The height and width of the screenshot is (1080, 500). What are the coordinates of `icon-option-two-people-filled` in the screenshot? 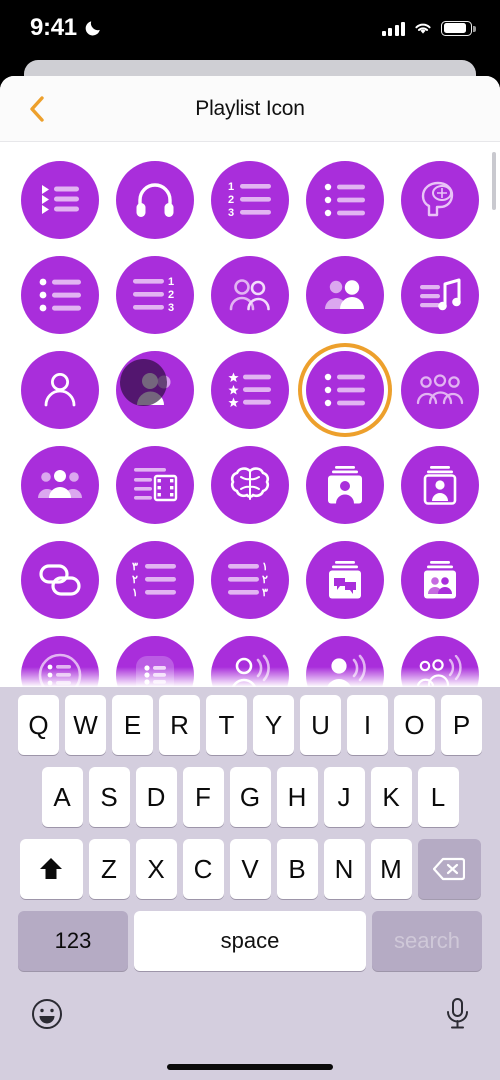 It's located at (345, 295).